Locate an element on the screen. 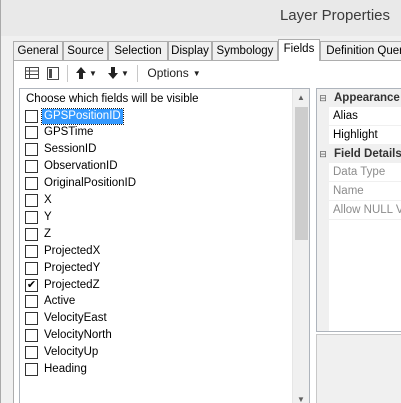 Image resolution: width=401 pixels, height=403 pixels. property-label: Name is located at coordinates (348, 191).